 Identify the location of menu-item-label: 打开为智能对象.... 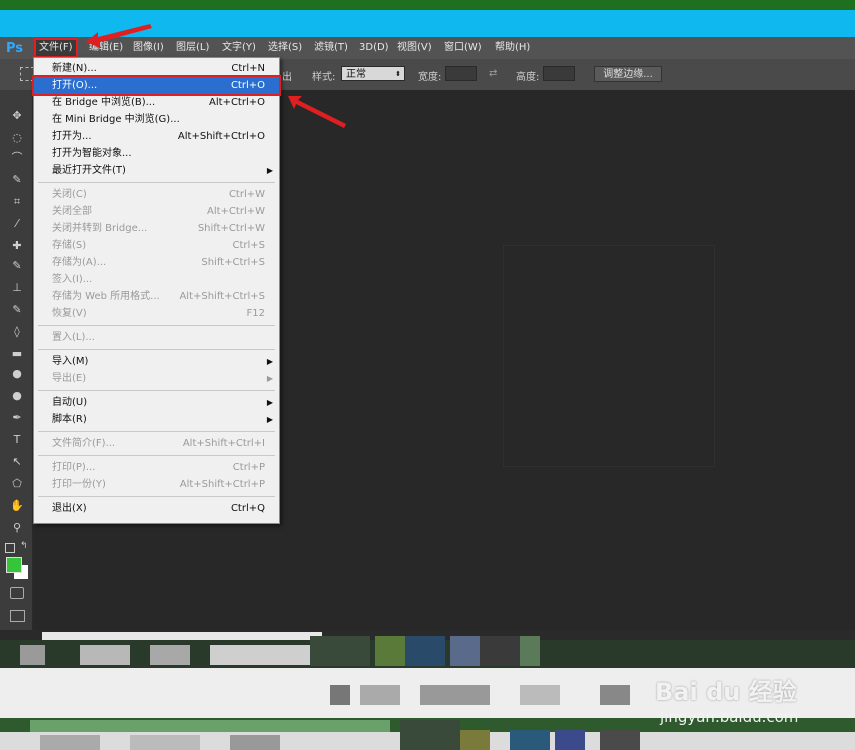
(92, 153).